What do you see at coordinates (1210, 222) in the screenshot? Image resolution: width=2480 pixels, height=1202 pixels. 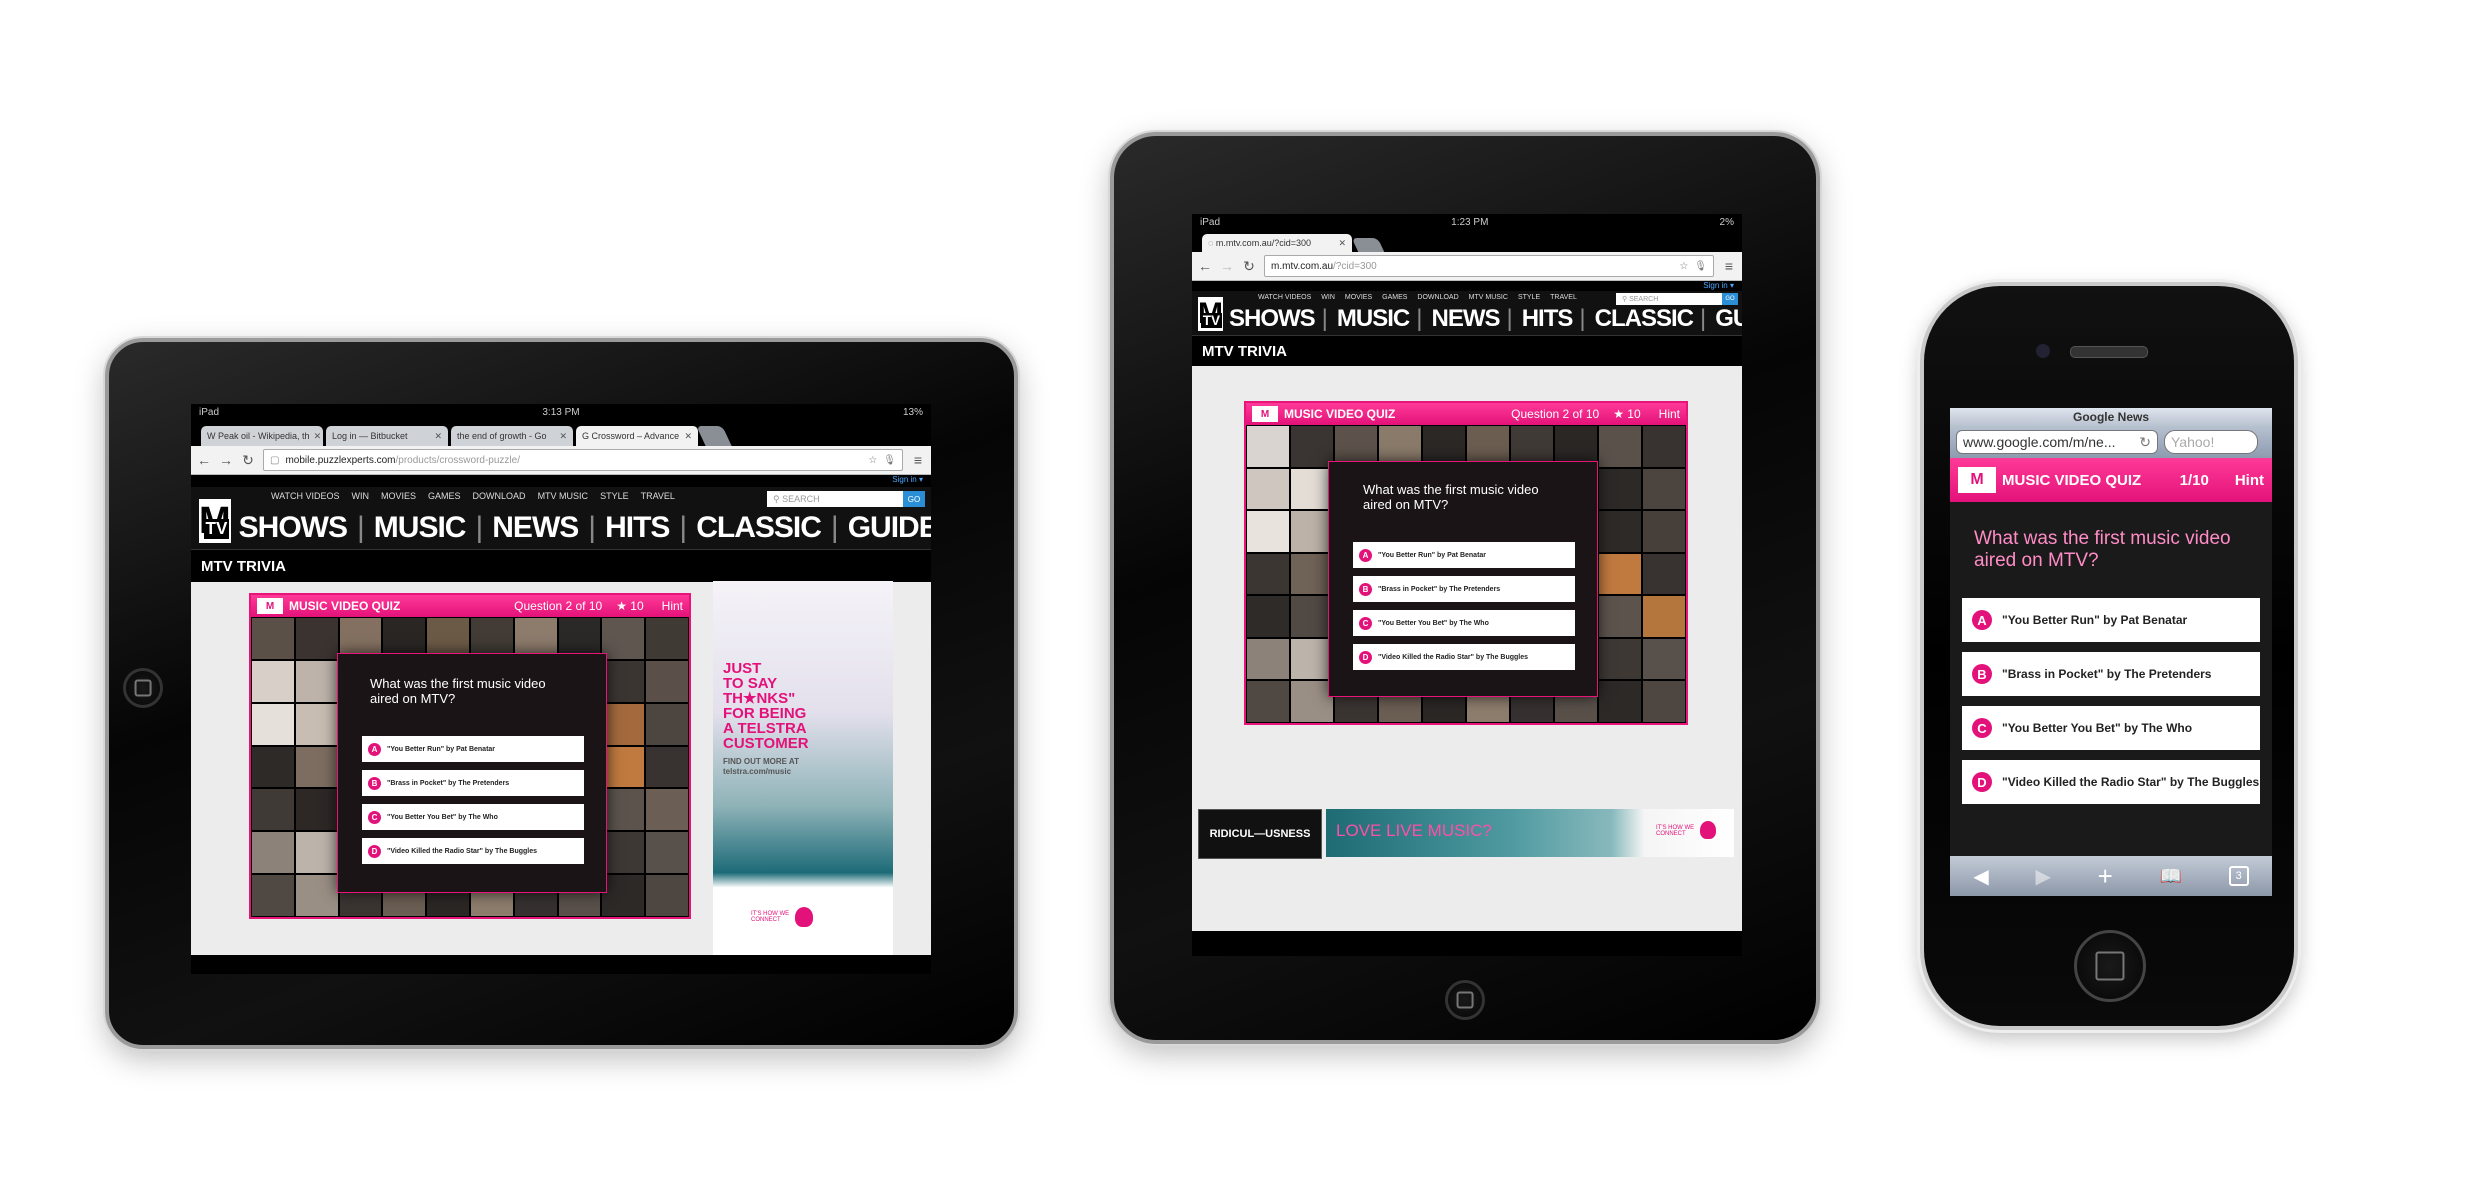 I see `device-label: iPad` at bounding box center [1210, 222].